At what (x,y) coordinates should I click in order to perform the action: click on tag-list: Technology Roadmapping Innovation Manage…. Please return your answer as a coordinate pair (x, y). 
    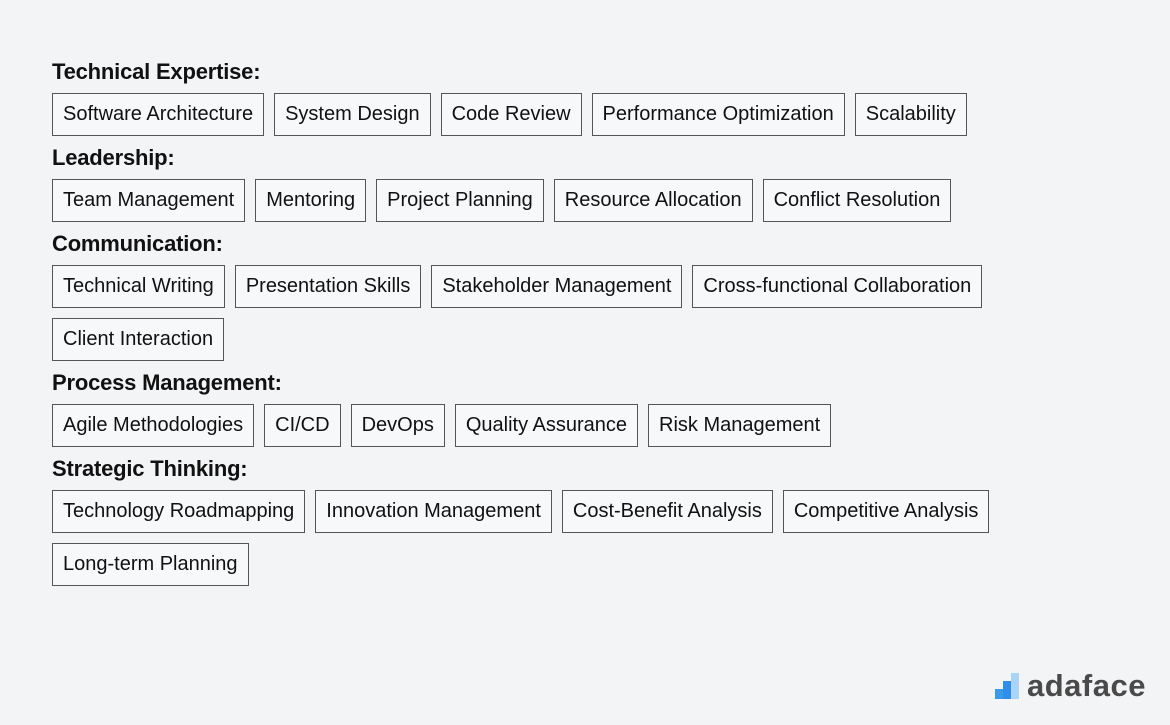
    Looking at the image, I should click on (592, 538).